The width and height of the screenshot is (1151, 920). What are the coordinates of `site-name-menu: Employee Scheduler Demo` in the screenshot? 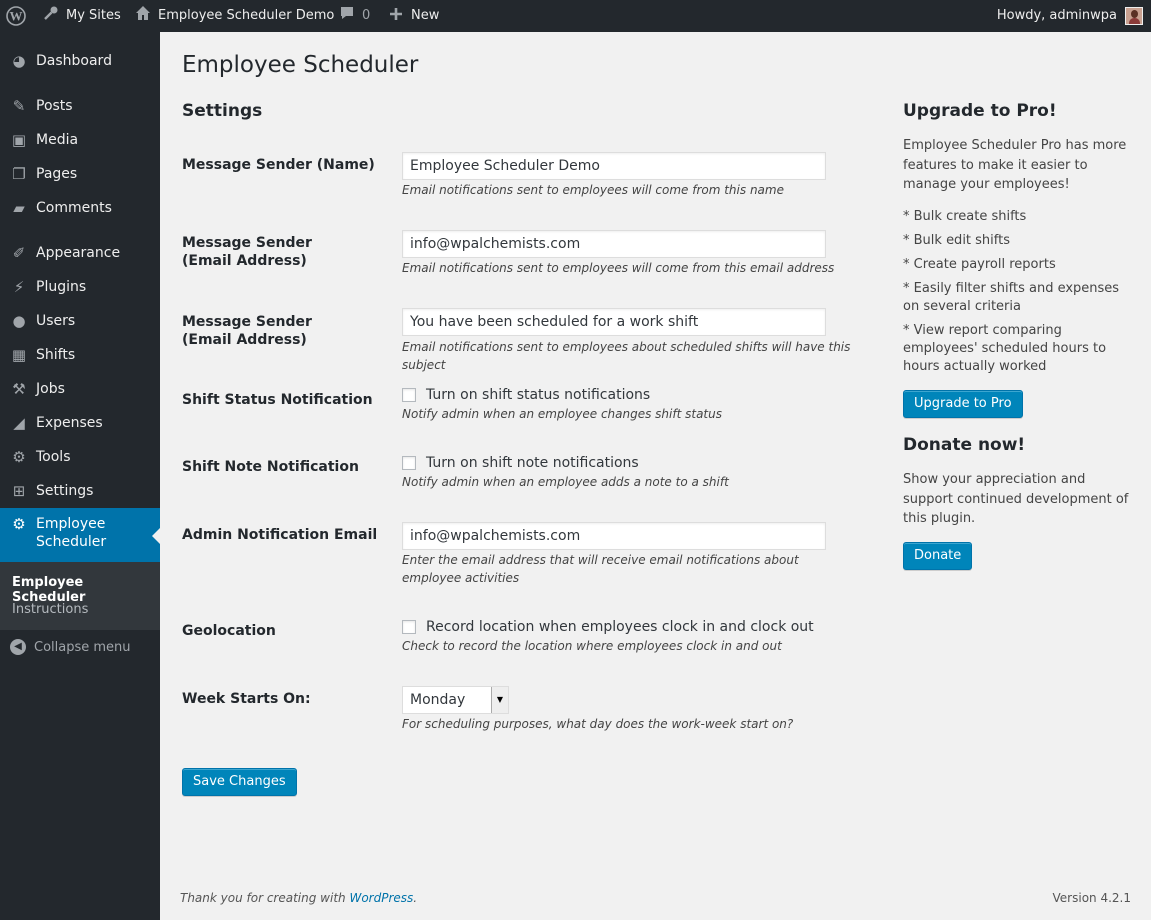 It's located at (234, 16).